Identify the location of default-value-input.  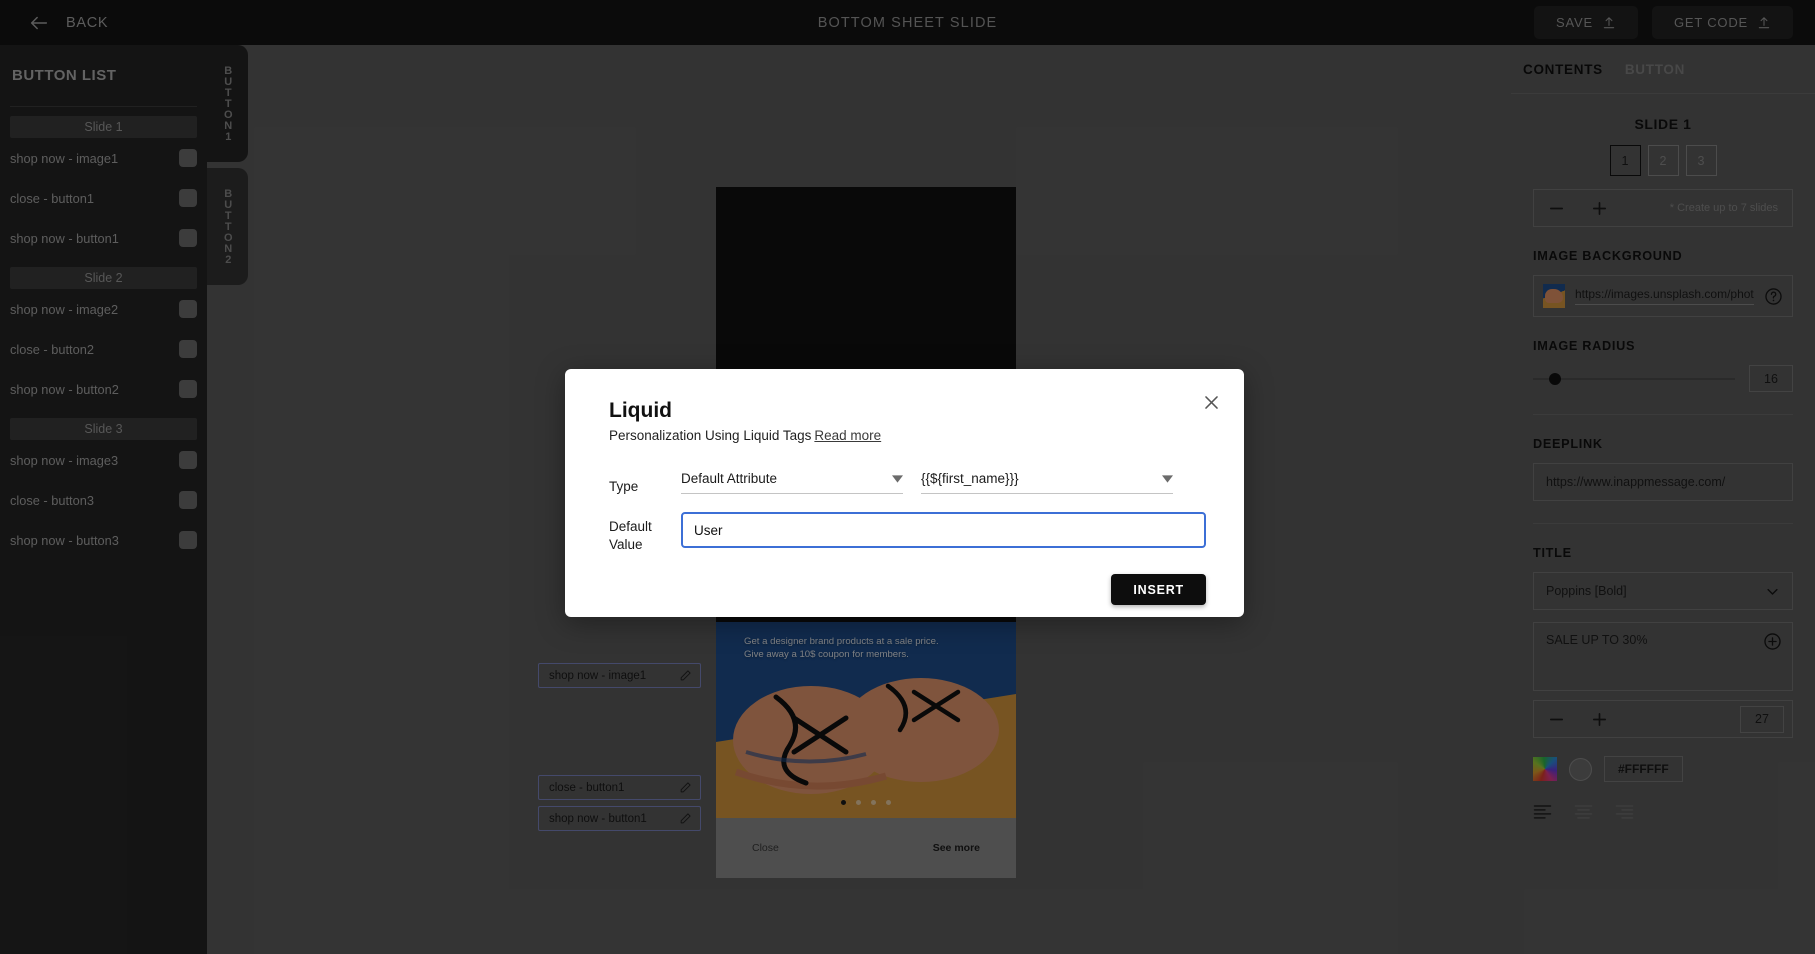
(943, 530).